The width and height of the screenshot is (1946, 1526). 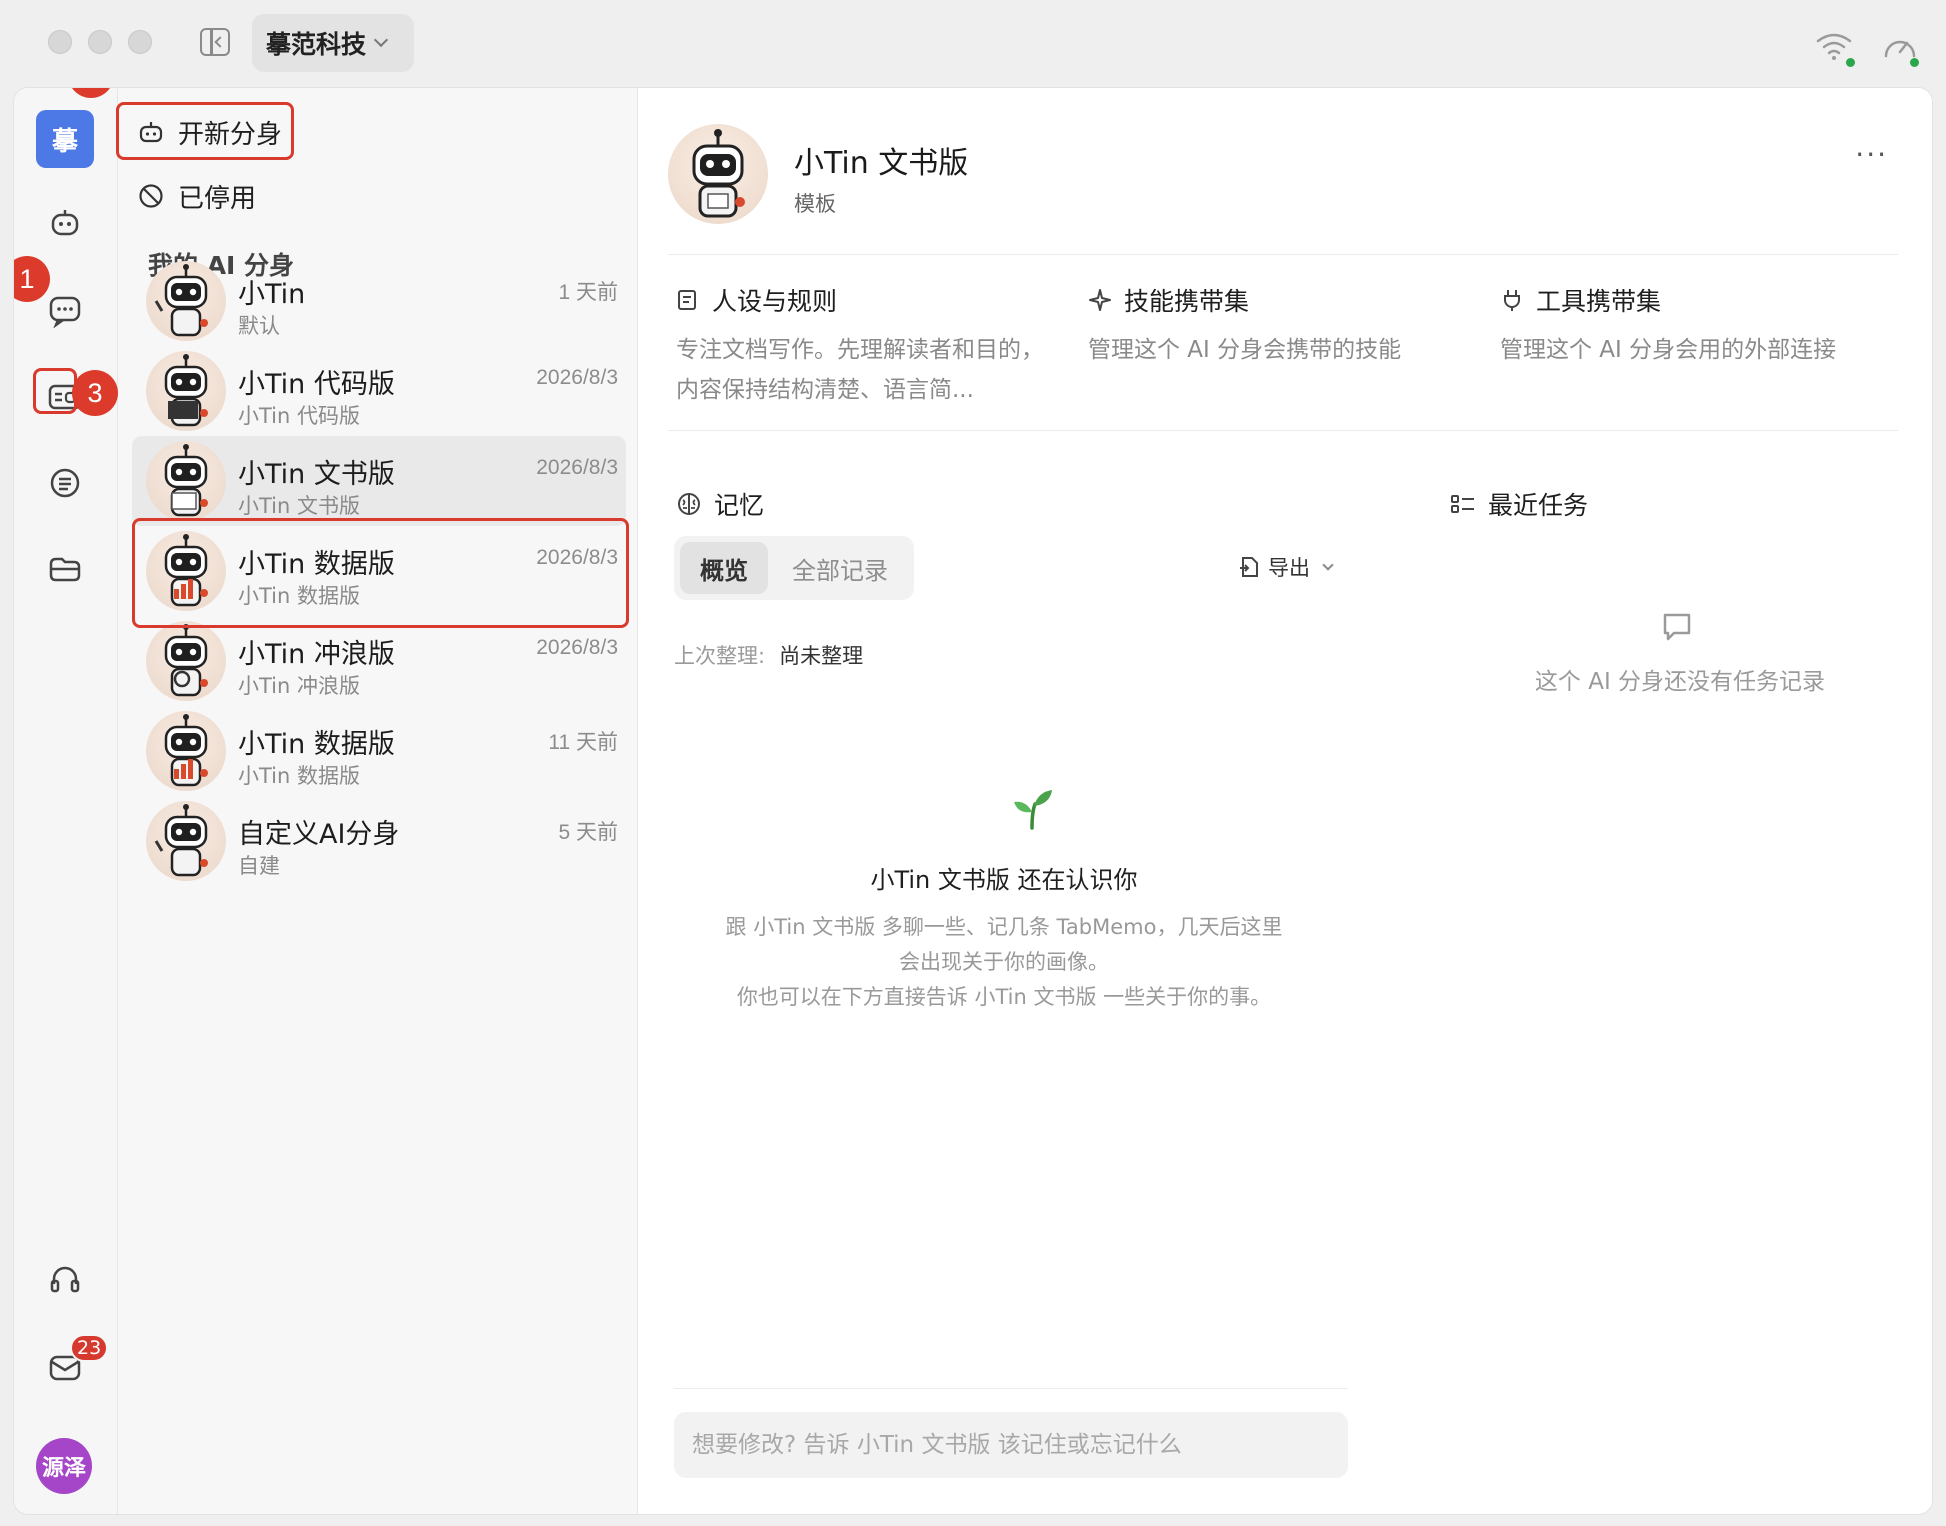 I want to click on clone-subtitle: 小Tin 数据版, so click(x=299, y=776).